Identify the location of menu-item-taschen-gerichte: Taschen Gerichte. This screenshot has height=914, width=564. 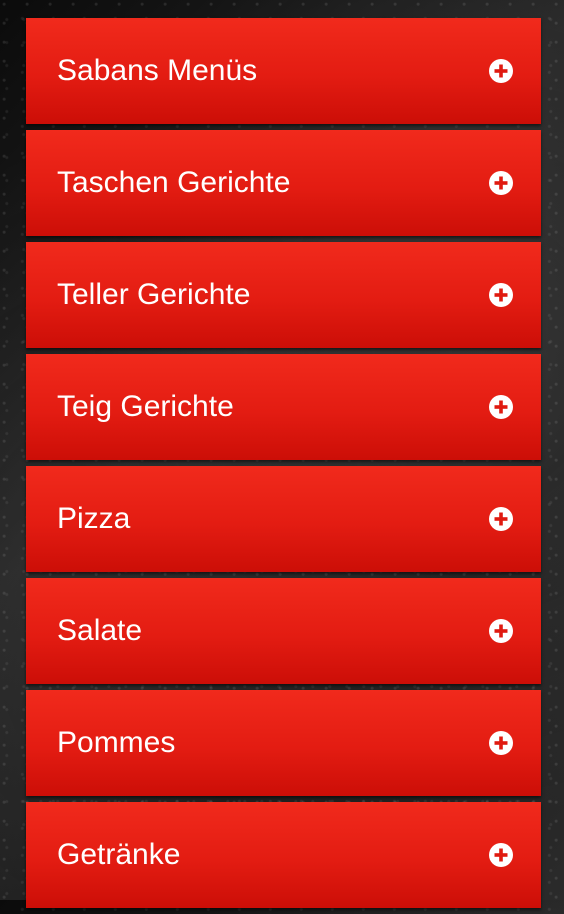
(283, 183).